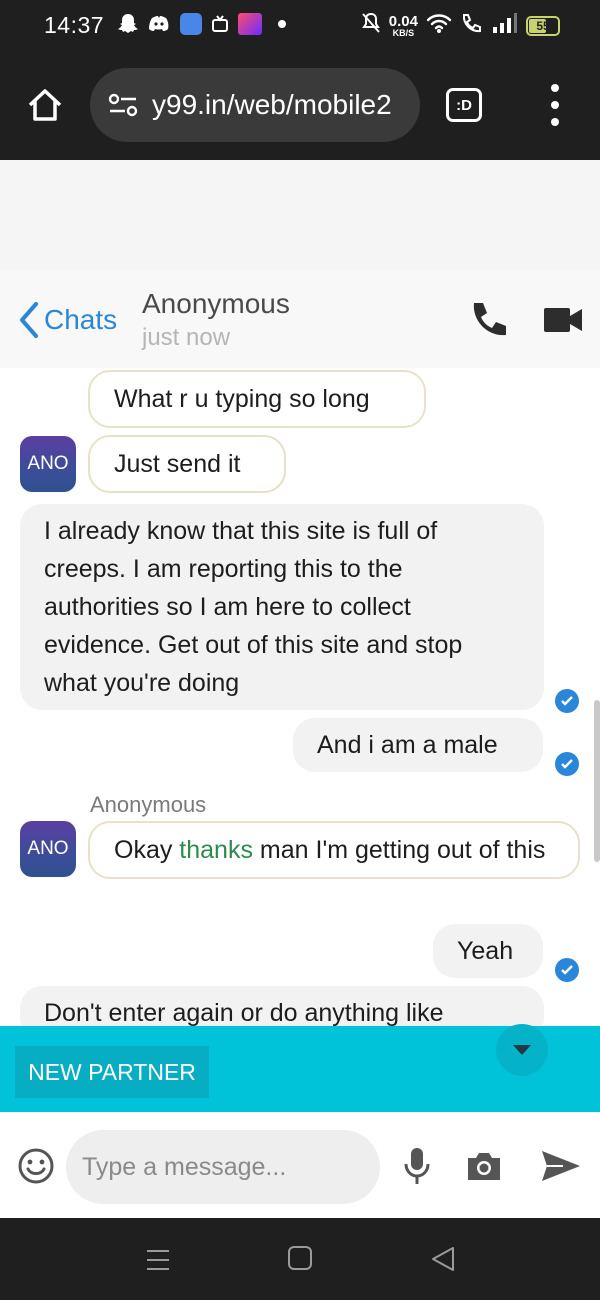 The image size is (600, 1300). I want to click on sender-name: Anonymous, so click(148, 804).